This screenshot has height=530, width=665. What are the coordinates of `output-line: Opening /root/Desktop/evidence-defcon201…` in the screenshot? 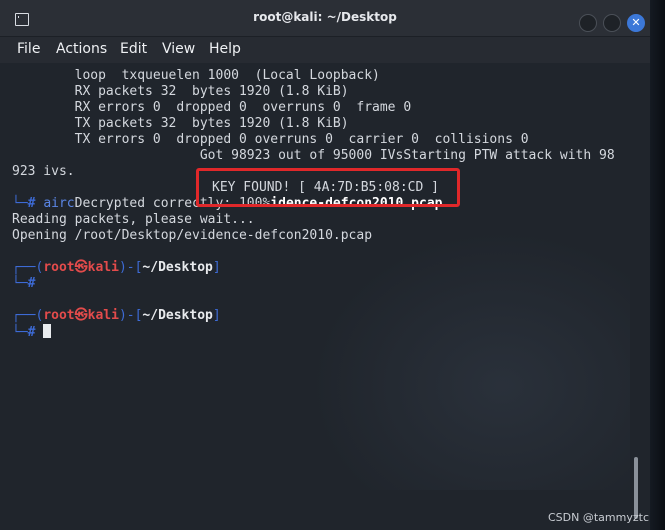 It's located at (192, 235).